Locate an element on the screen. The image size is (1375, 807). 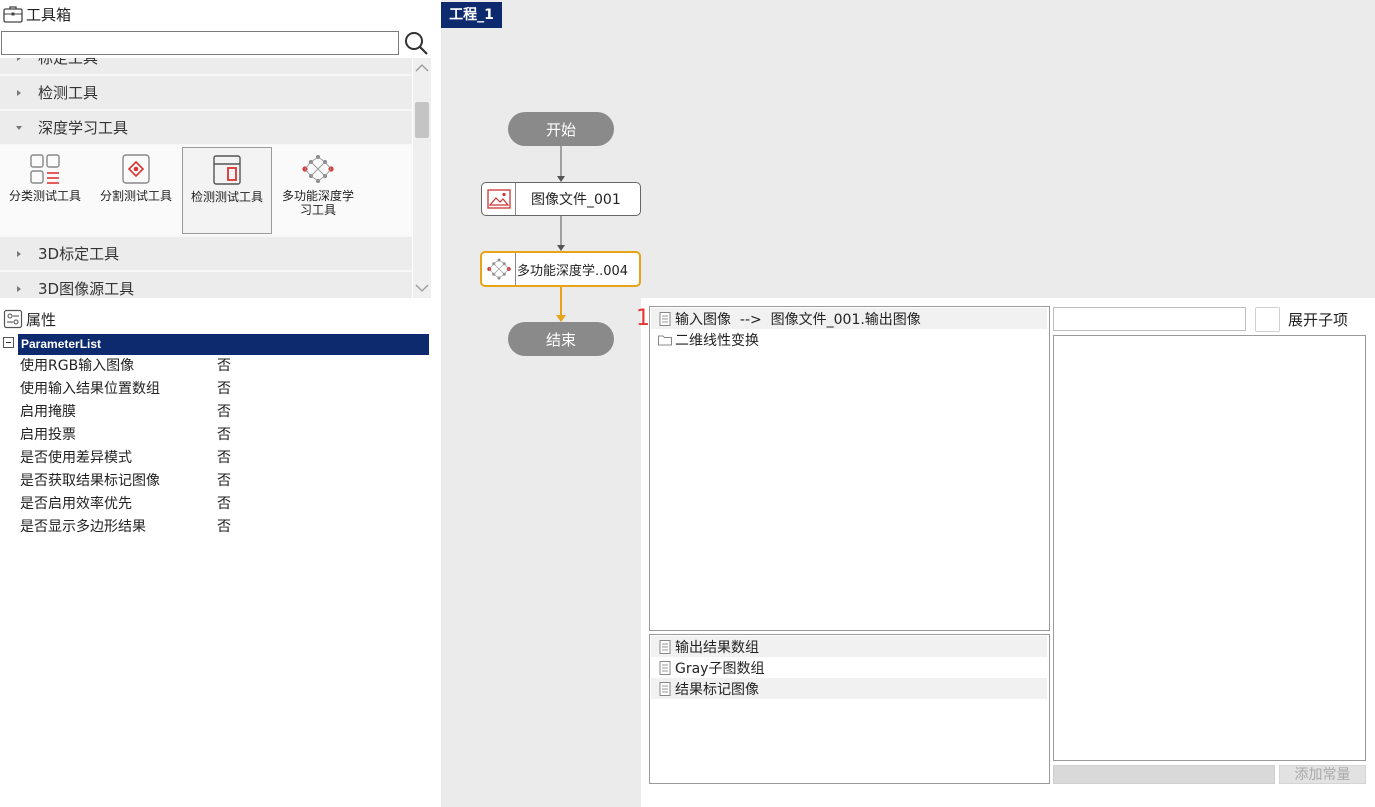
toolbox-title: 工具箱 is located at coordinates (49, 14).